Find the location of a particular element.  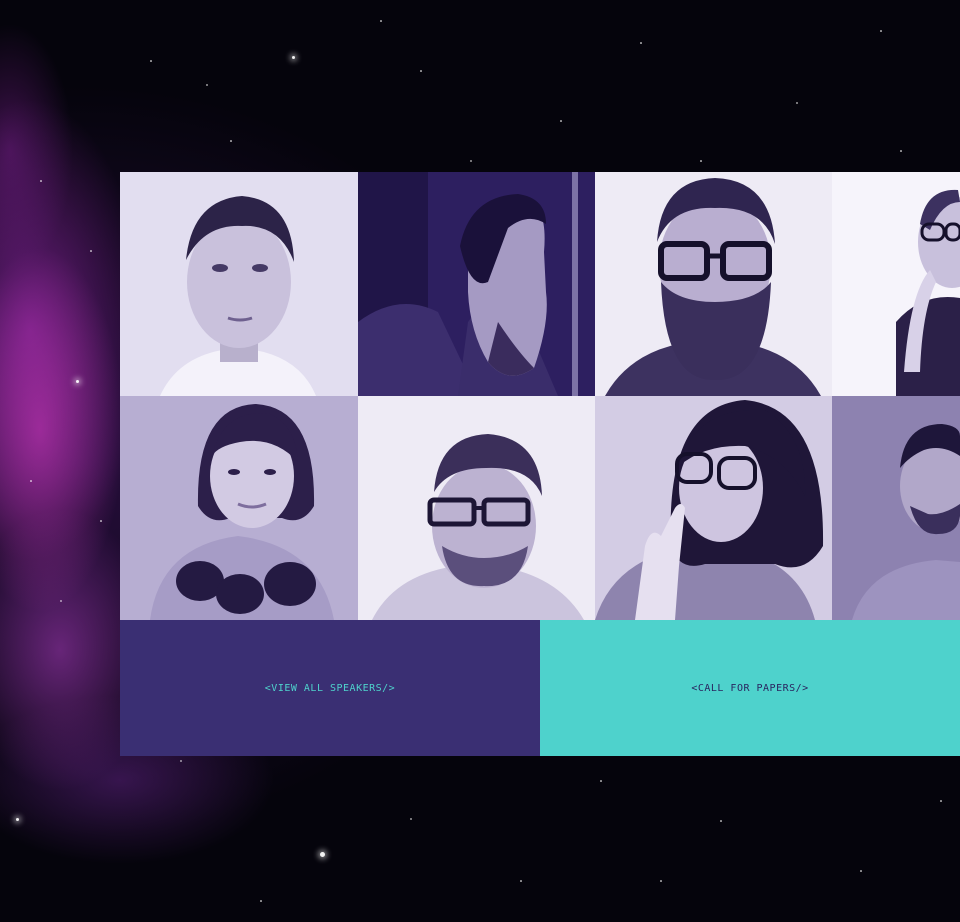

call-for-papers-button: <CALL FOR PAPERS/> is located at coordinates (750, 688).